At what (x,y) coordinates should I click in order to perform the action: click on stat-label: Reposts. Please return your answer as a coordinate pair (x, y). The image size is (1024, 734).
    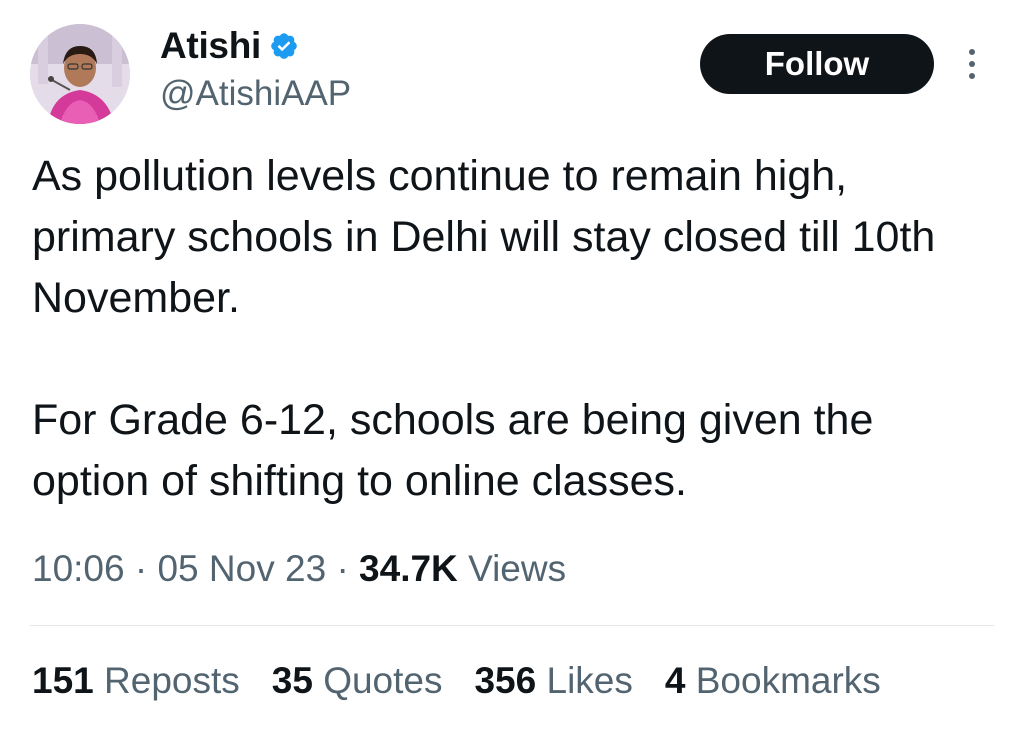
    Looking at the image, I should click on (172, 680).